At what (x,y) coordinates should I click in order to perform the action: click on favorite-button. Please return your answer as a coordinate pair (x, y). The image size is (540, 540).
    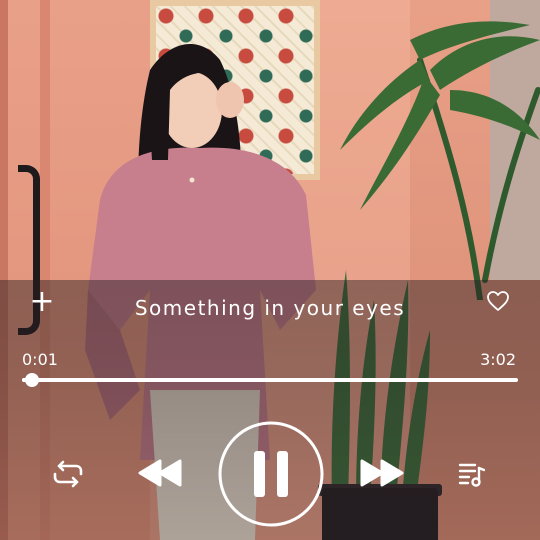
    Looking at the image, I should click on (498, 301).